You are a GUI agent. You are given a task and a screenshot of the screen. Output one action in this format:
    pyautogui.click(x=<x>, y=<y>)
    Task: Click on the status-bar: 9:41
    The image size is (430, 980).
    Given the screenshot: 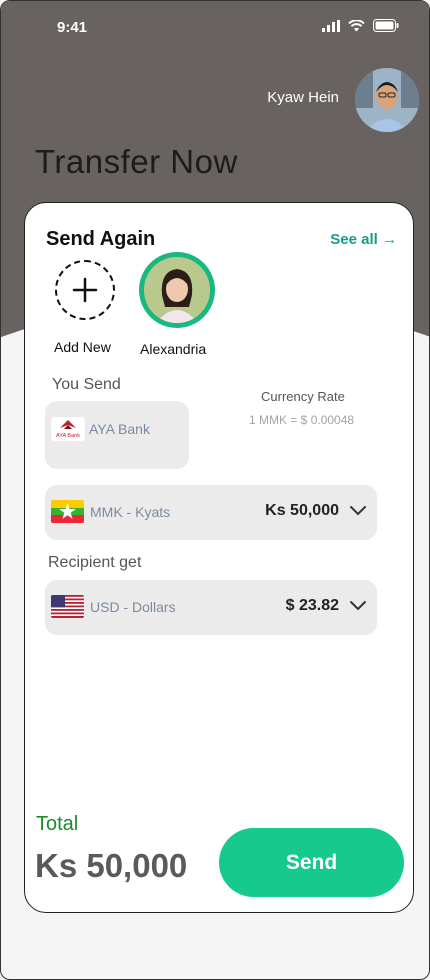 What is the action you would take?
    pyautogui.click(x=228, y=29)
    